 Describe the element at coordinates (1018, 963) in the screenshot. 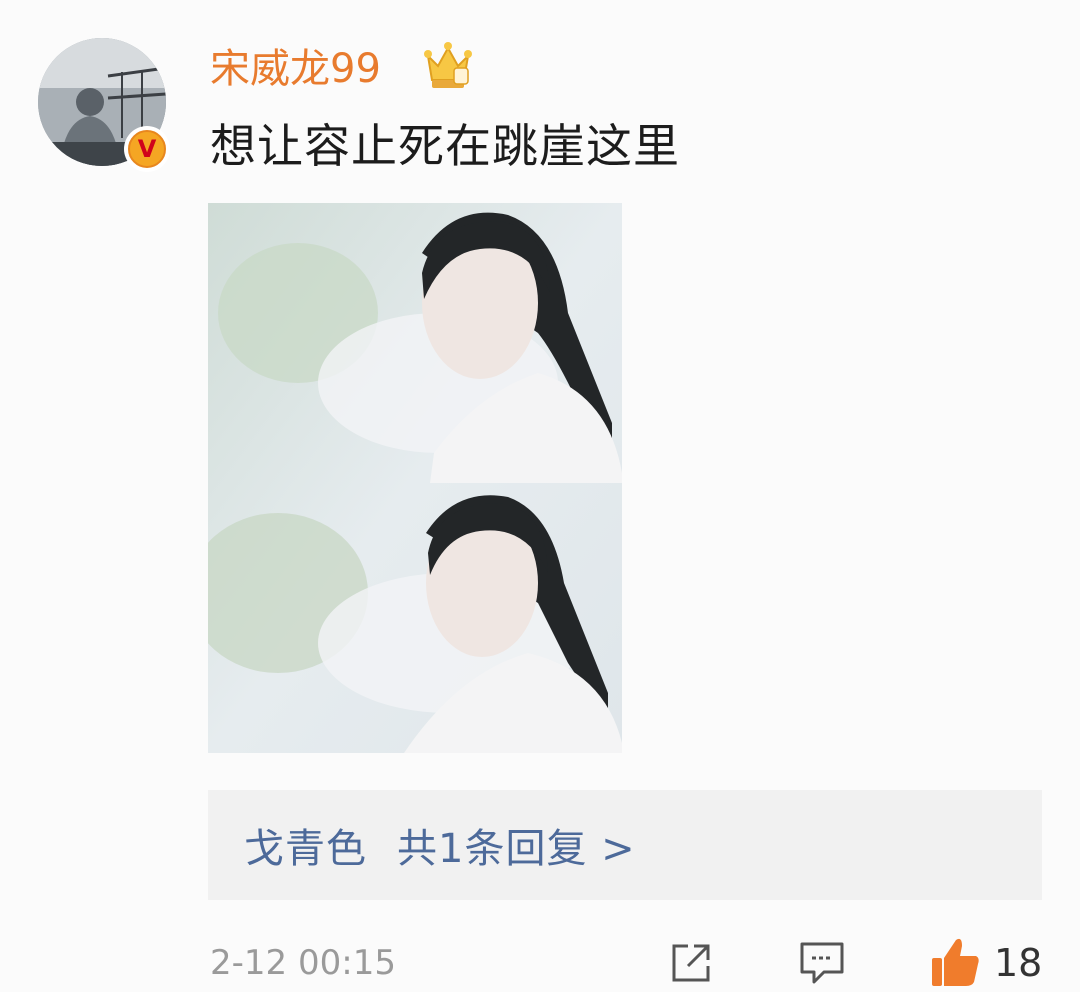

I see `like-count: 18` at that location.